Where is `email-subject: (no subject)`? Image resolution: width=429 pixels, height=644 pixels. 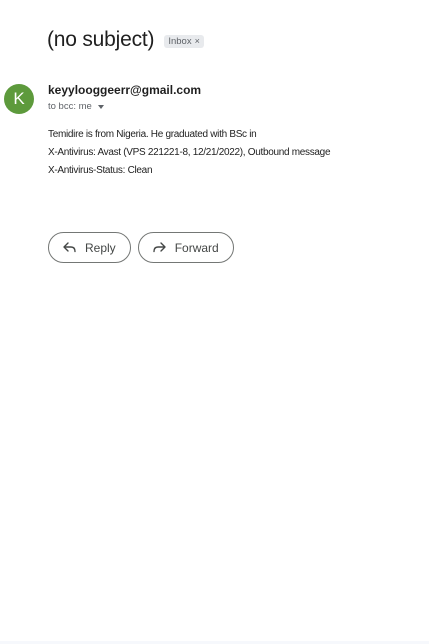
email-subject: (no subject) is located at coordinates (101, 39).